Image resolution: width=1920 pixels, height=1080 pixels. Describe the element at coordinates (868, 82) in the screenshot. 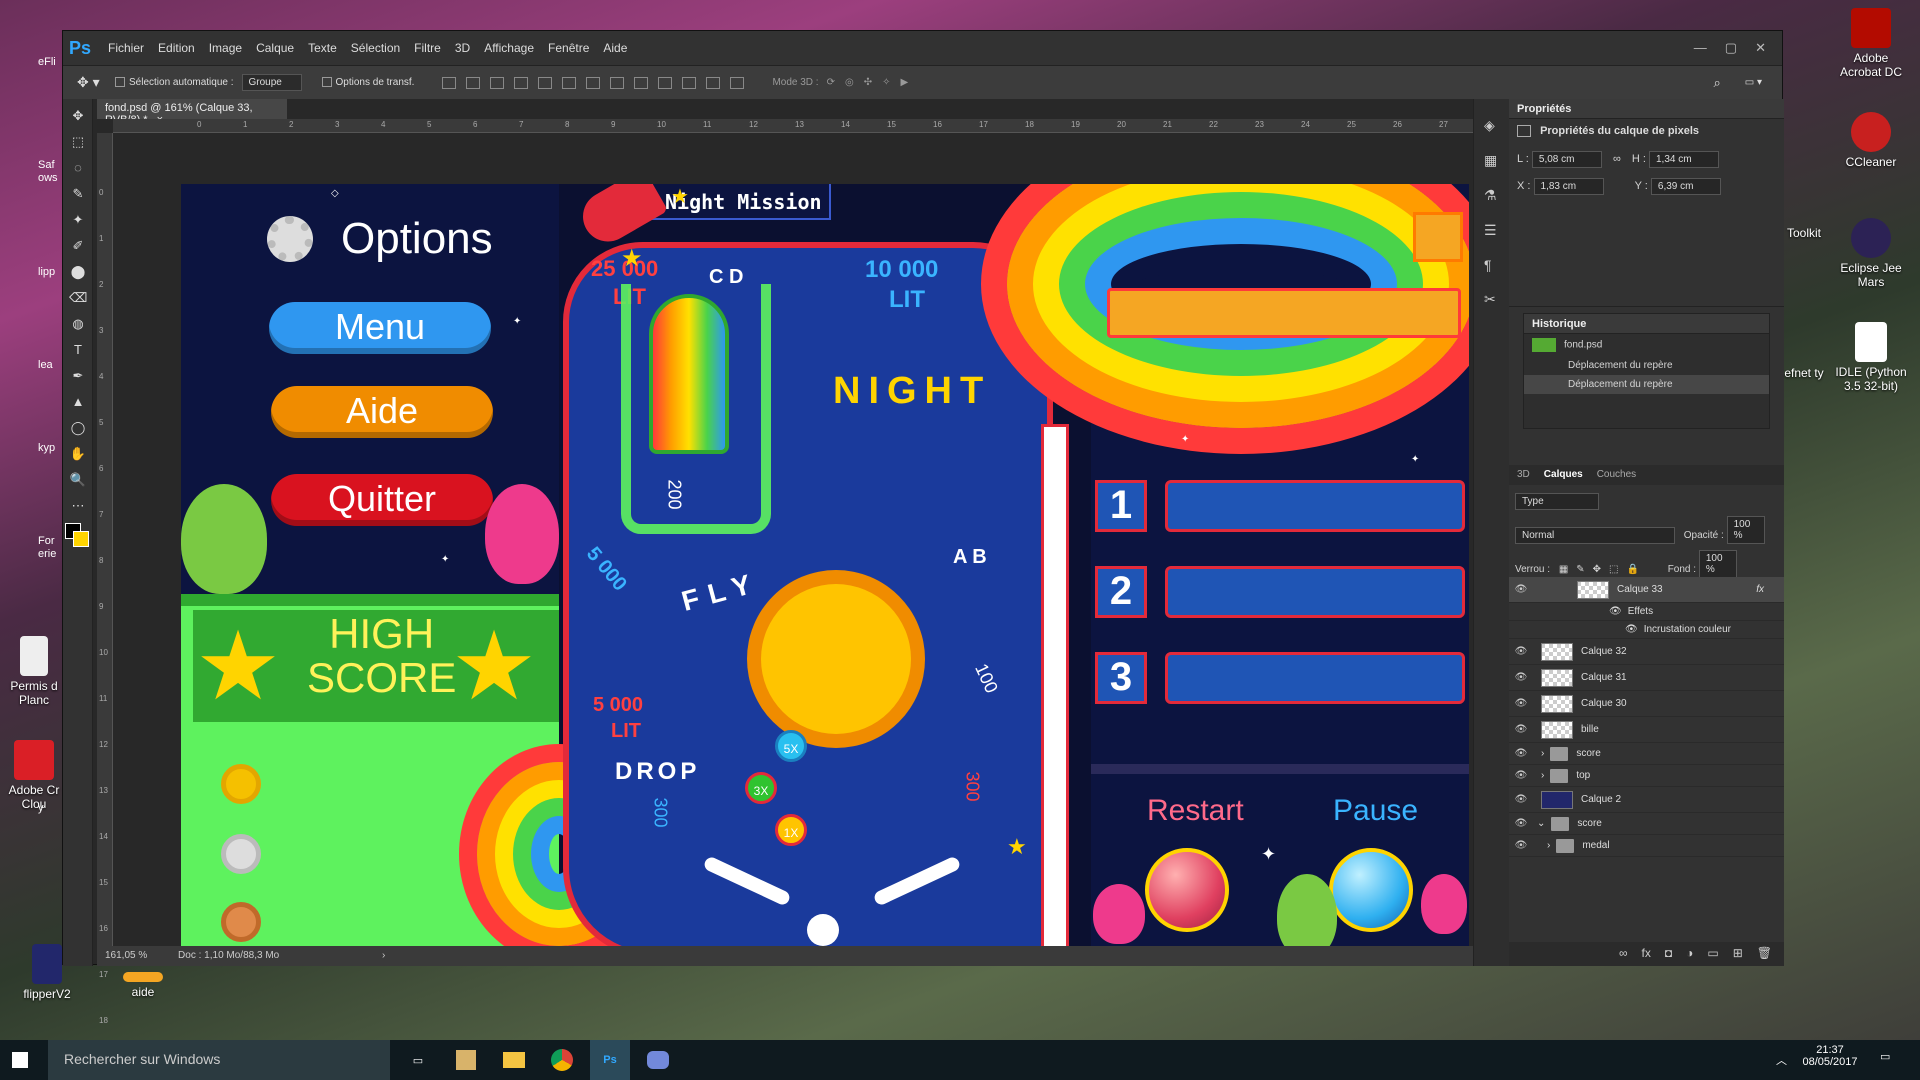

I see `pan-3d-icon: ✣` at that location.